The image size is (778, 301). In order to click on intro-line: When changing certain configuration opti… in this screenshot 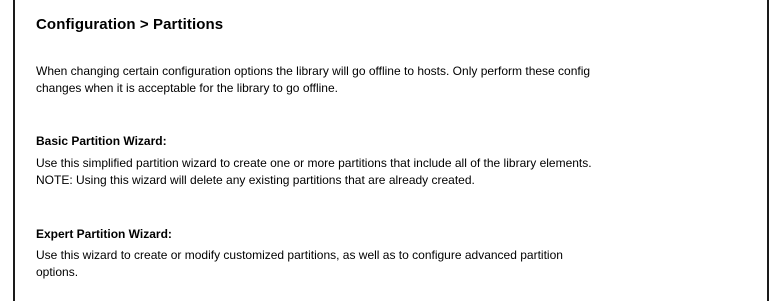, I will do `click(313, 71)`.